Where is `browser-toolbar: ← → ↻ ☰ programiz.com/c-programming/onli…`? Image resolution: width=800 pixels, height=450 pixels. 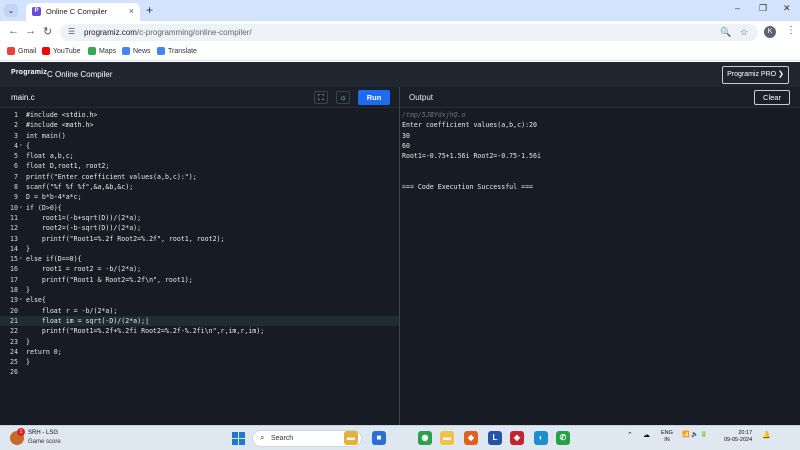 browser-toolbar: ← → ↻ ☰ programiz.com/c-programming/onli… is located at coordinates (400, 32).